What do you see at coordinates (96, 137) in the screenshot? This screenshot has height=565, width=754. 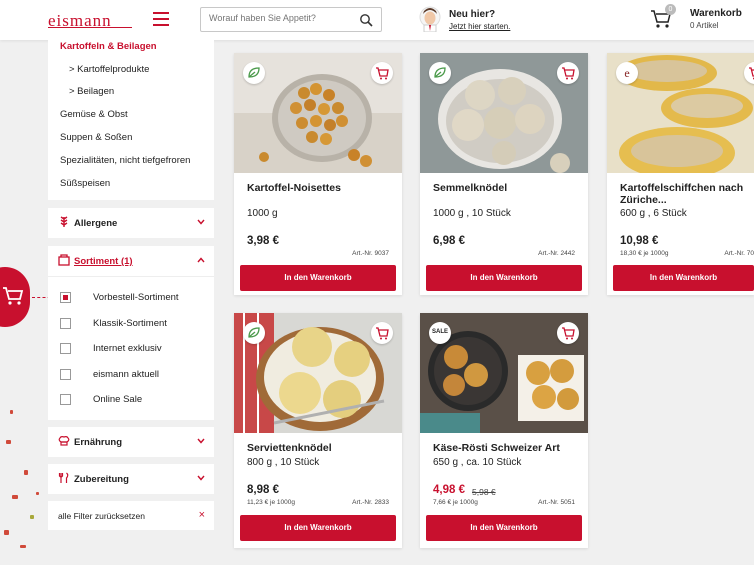 I see `category-suppen-sossen: Suppen & Soßen` at bounding box center [96, 137].